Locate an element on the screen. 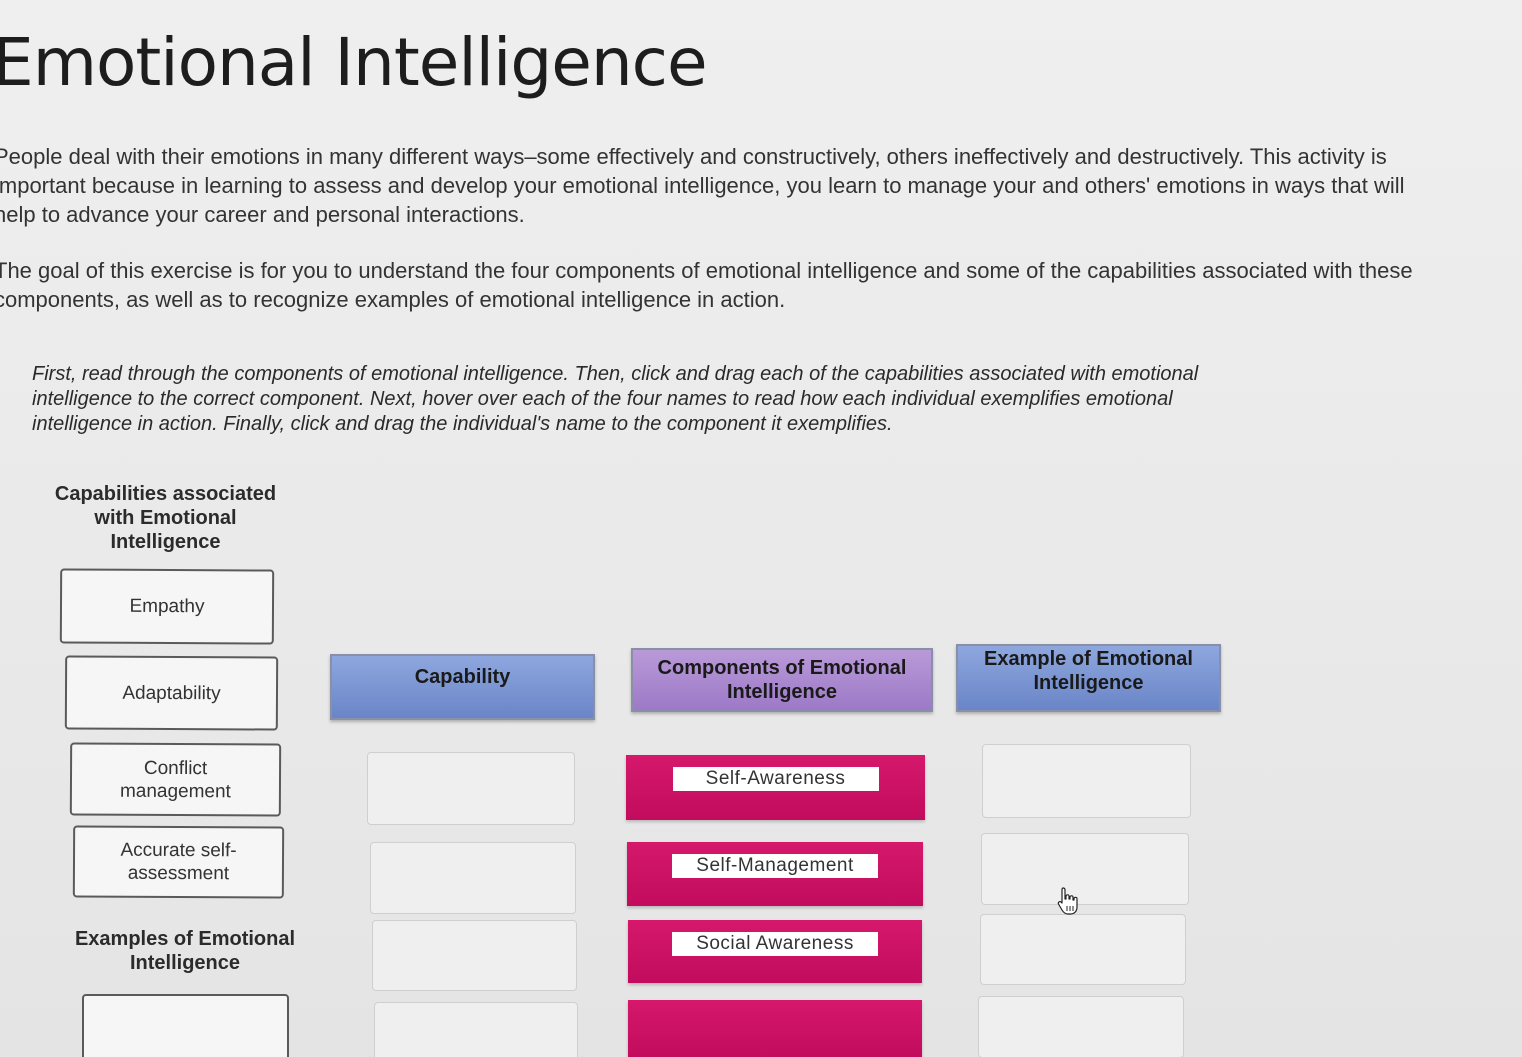  page-title: Emotional Intelligence is located at coordinates (354, 62).